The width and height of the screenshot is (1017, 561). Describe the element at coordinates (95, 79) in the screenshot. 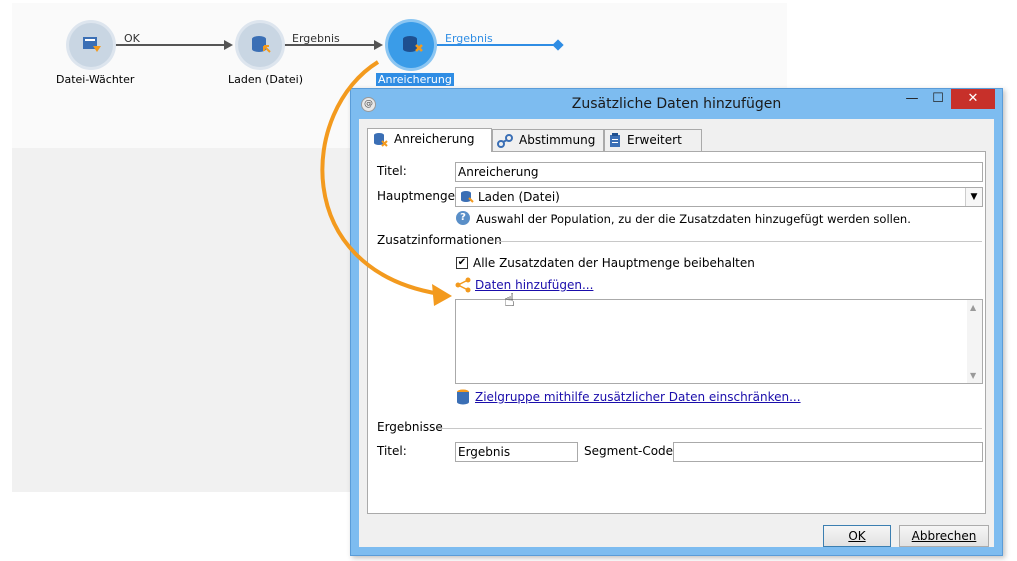

I see `node-label-file-watcher: Datei-Wächter` at that location.